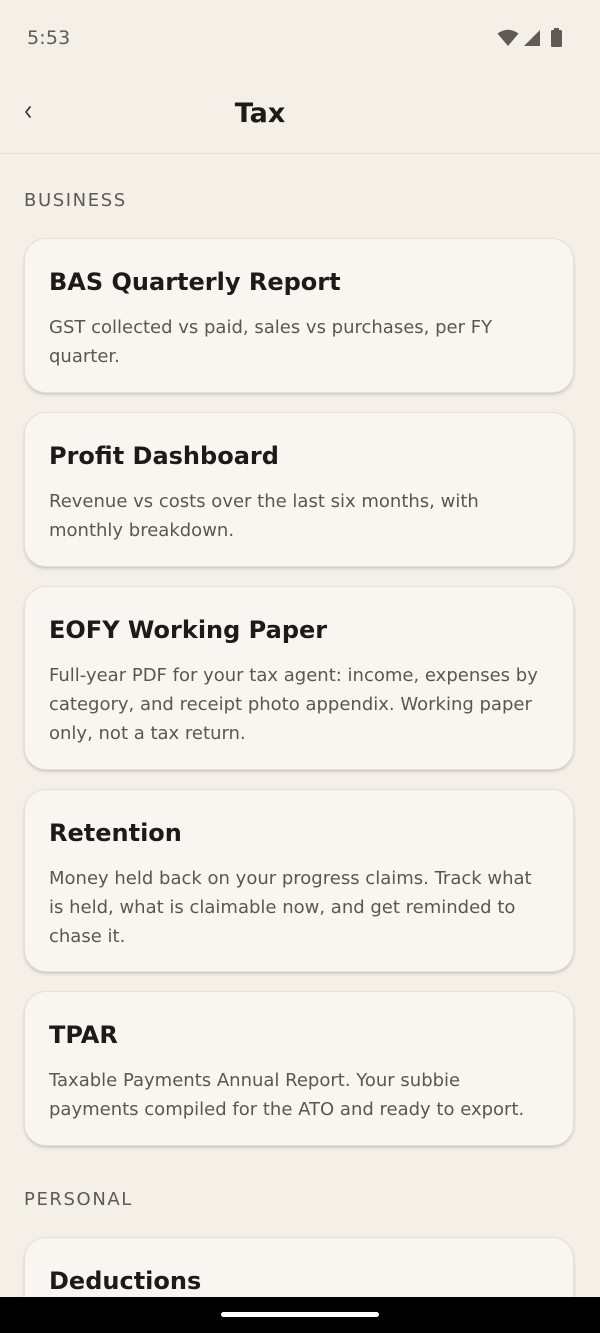  What do you see at coordinates (556, 37) in the screenshot?
I see `battery-icon` at bounding box center [556, 37].